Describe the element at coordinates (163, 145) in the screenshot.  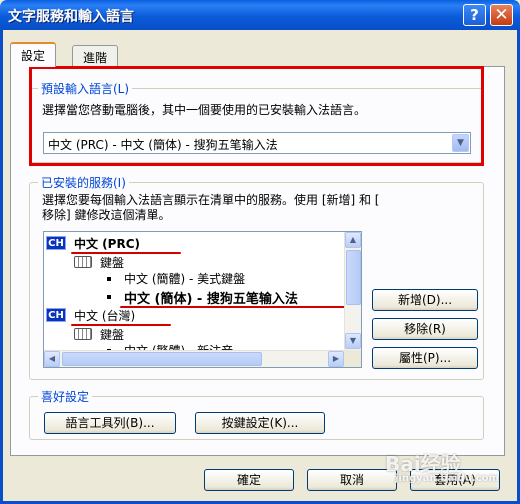
I see `default-language-value: 中文 (PRC) - 中文 (簡体) - 搜狗五笔输入法` at that location.